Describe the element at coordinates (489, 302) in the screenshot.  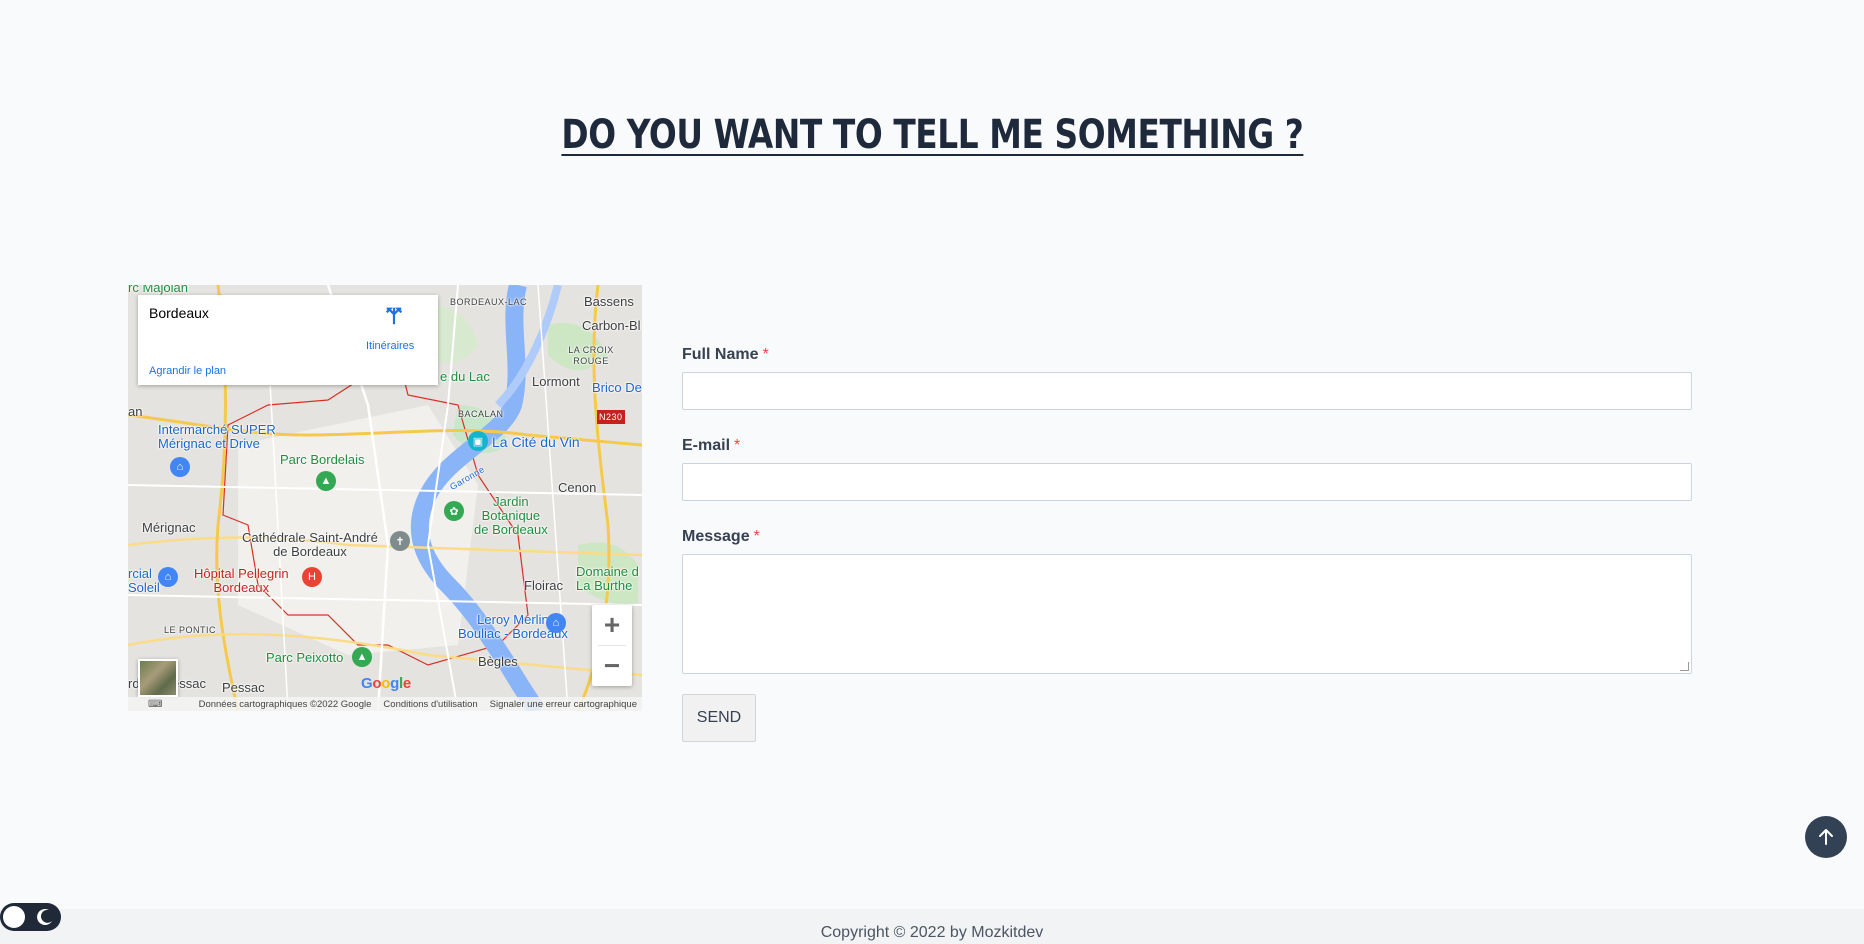
I see `map-label: BORDEAUX-LAC` at that location.